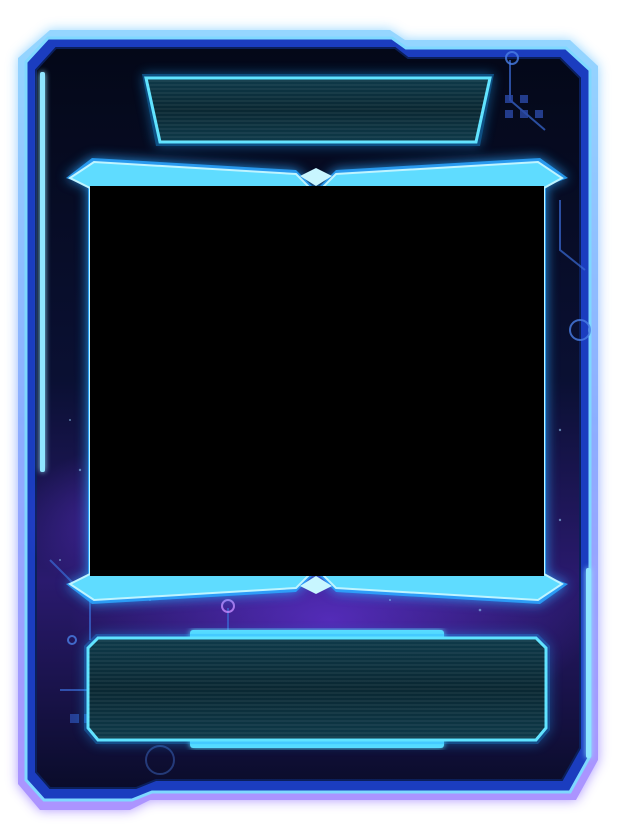  I want to click on title-plate, so click(318, 110).